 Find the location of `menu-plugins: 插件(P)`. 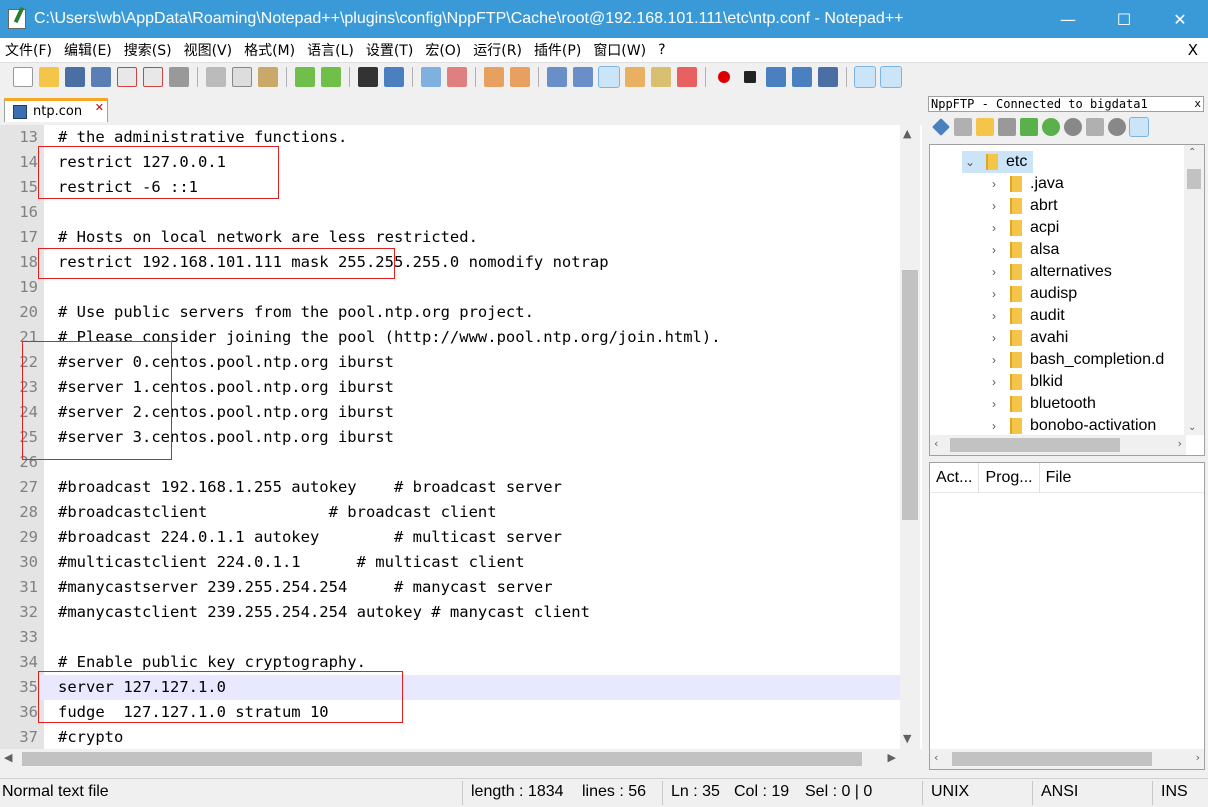

menu-plugins: 插件(P) is located at coordinates (558, 50).